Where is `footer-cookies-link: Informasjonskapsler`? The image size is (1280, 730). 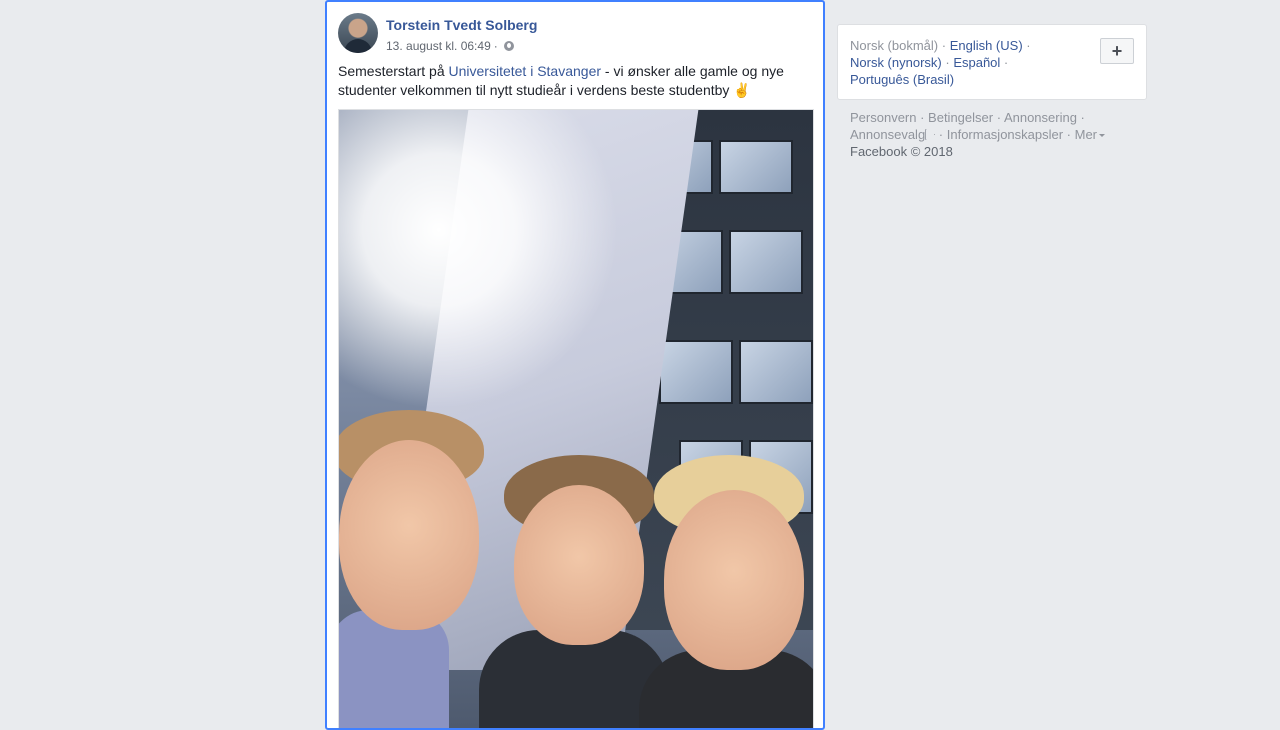
footer-cookies-link: Informasjonskapsler is located at coordinates (1005, 134).